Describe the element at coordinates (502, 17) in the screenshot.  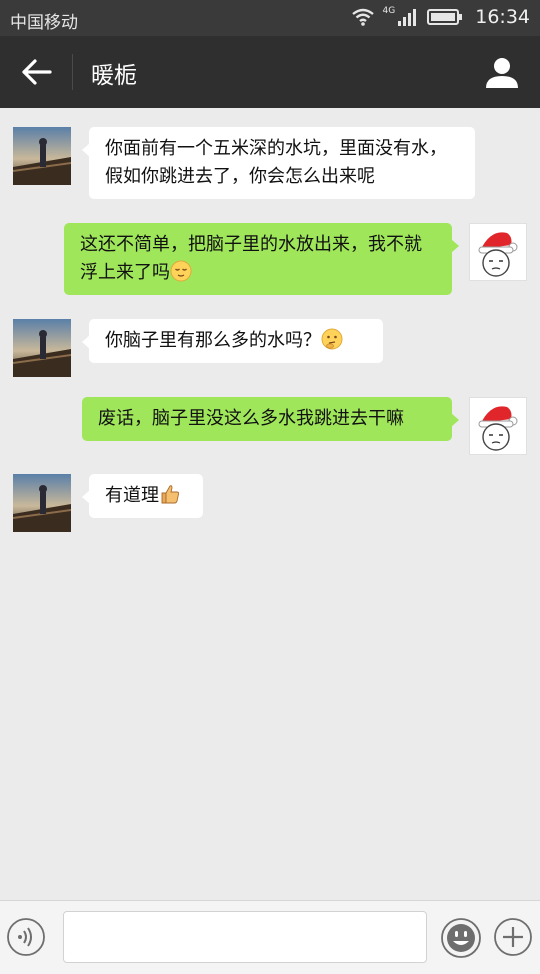
I see `clock: 16:34` at that location.